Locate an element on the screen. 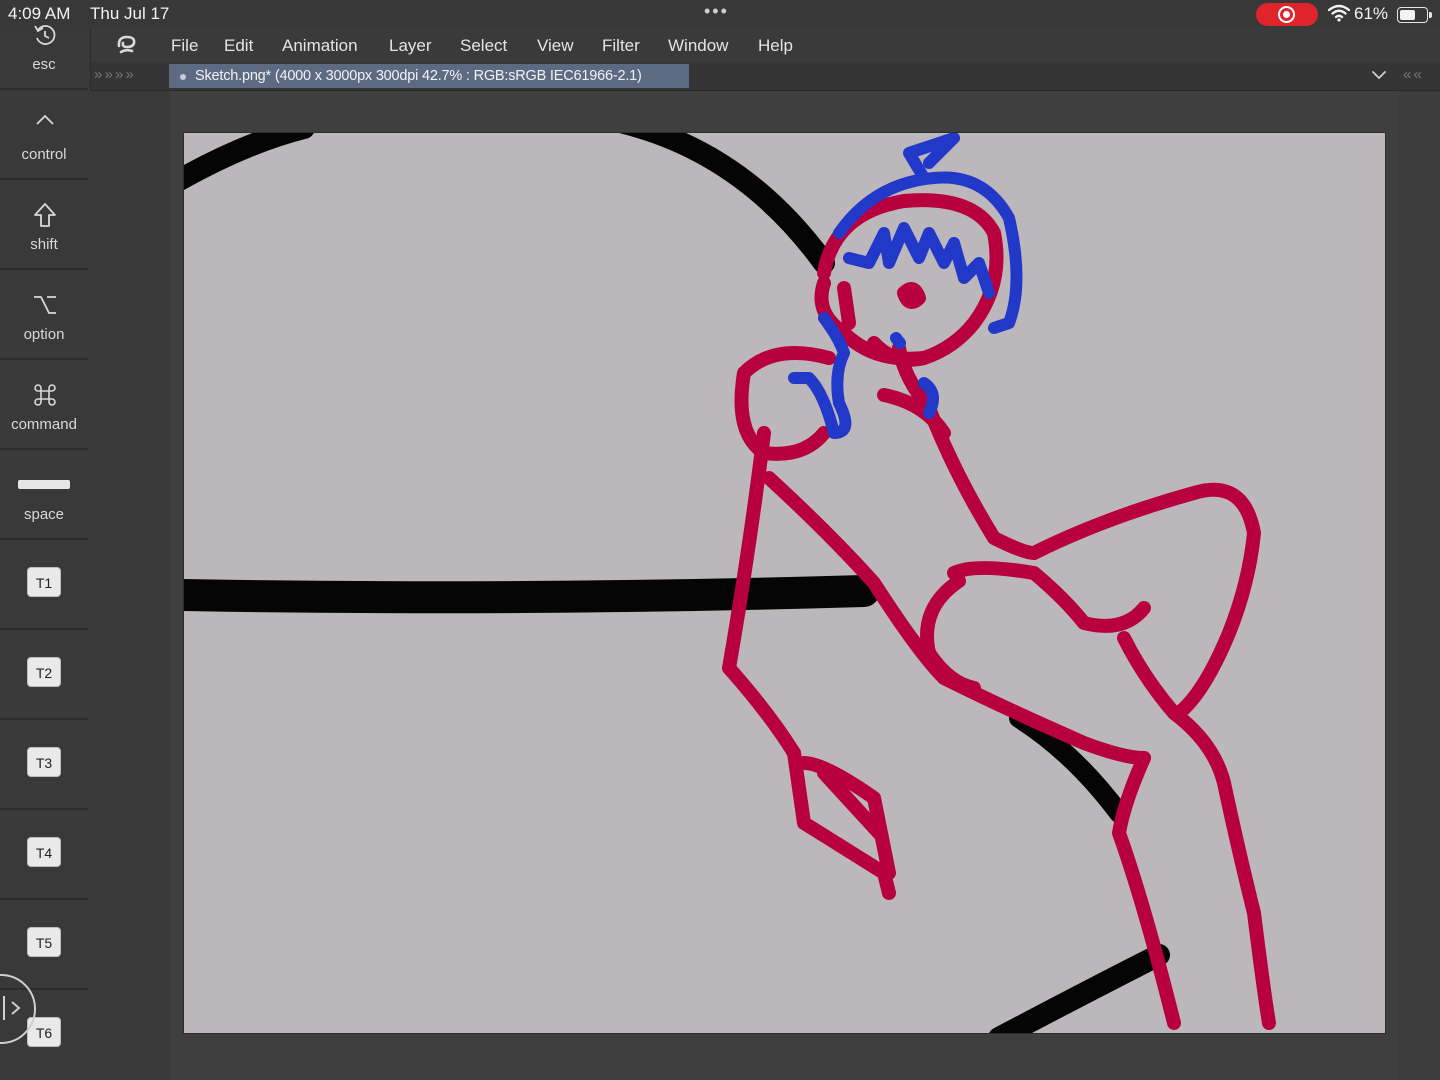 The height and width of the screenshot is (1080, 1440). chevron-right-icon is located at coordinates (12, 1008).